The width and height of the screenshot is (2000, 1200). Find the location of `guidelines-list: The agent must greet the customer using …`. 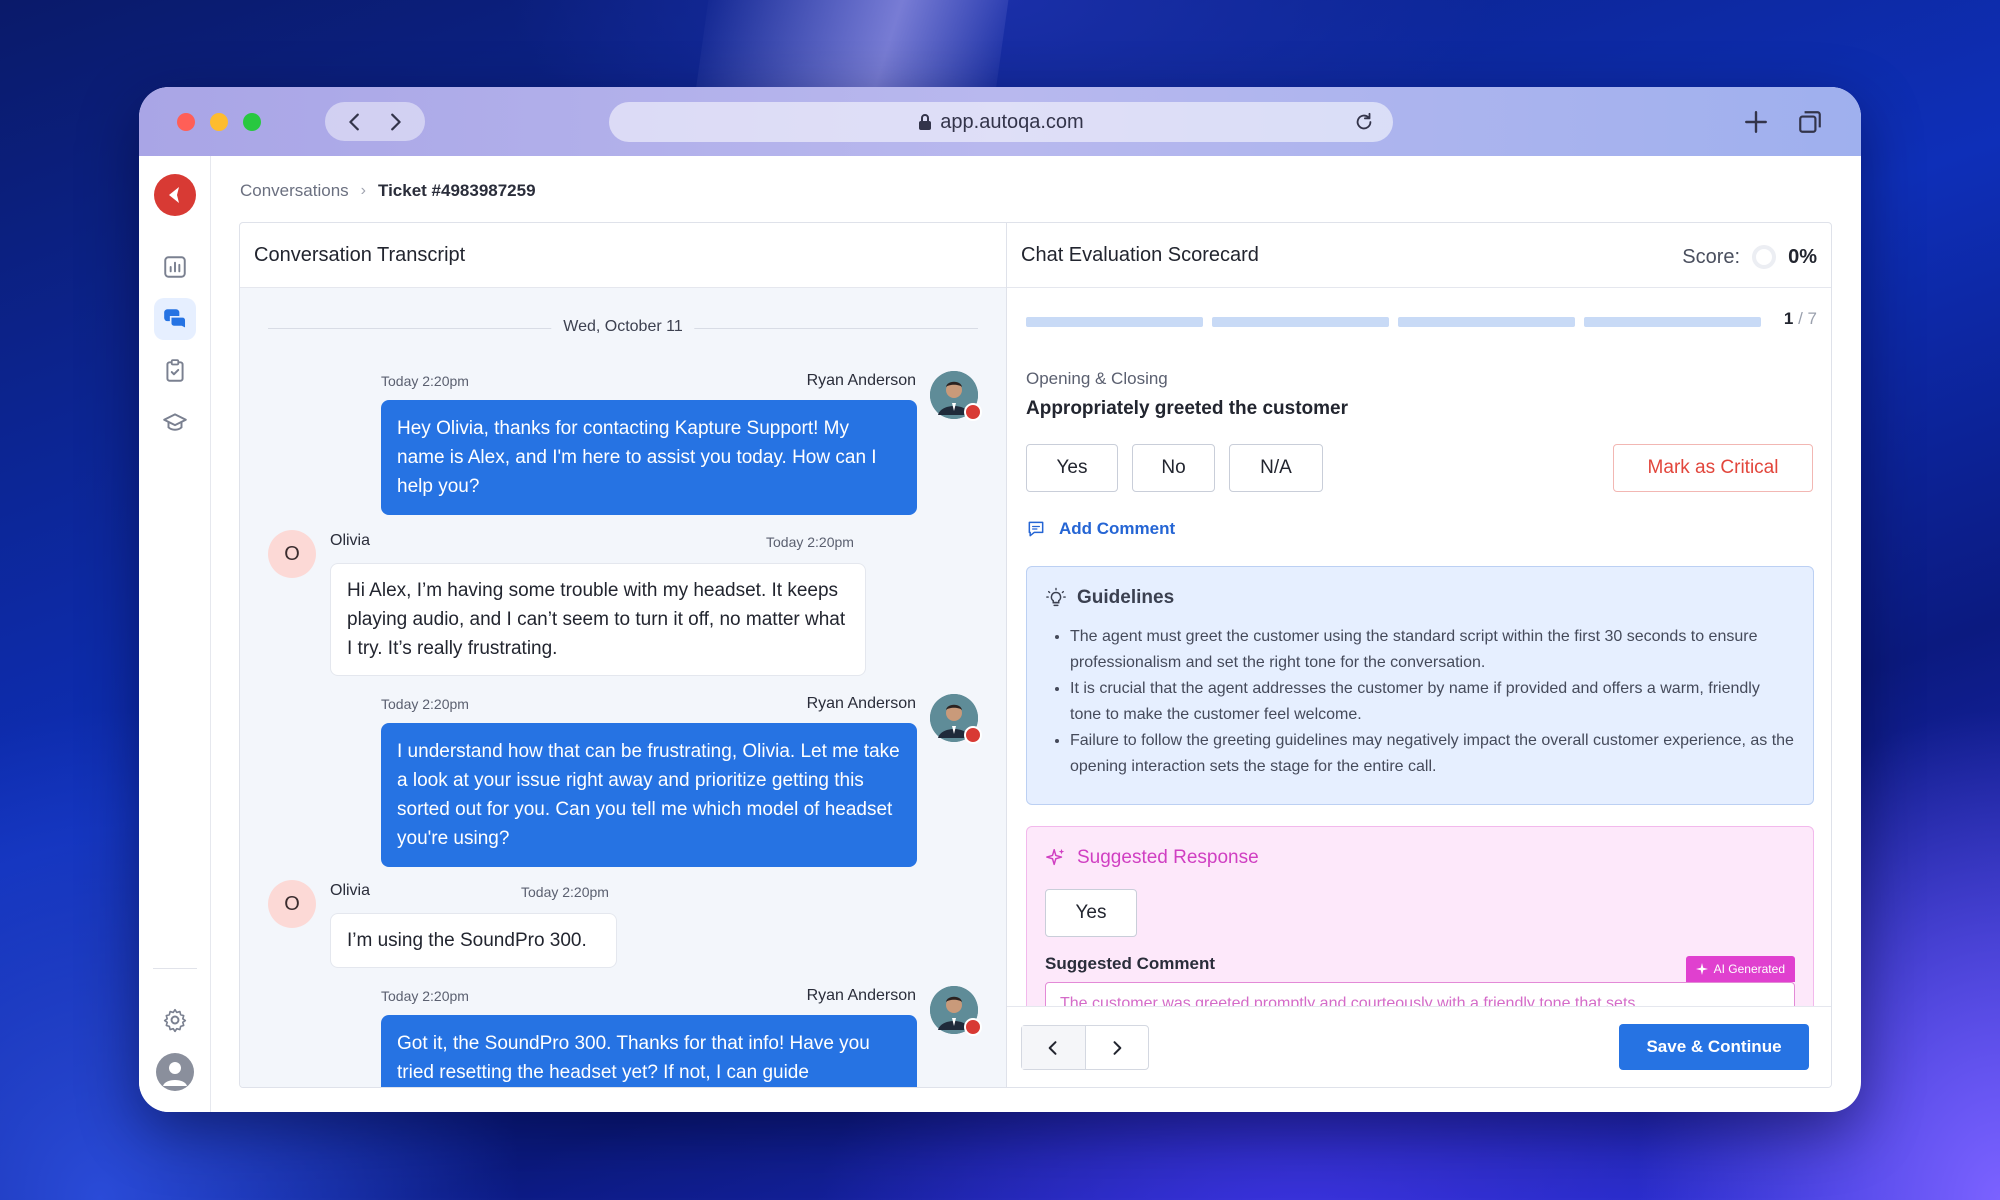

guidelines-list: The agent must greet the customer using … is located at coordinates (1420, 702).